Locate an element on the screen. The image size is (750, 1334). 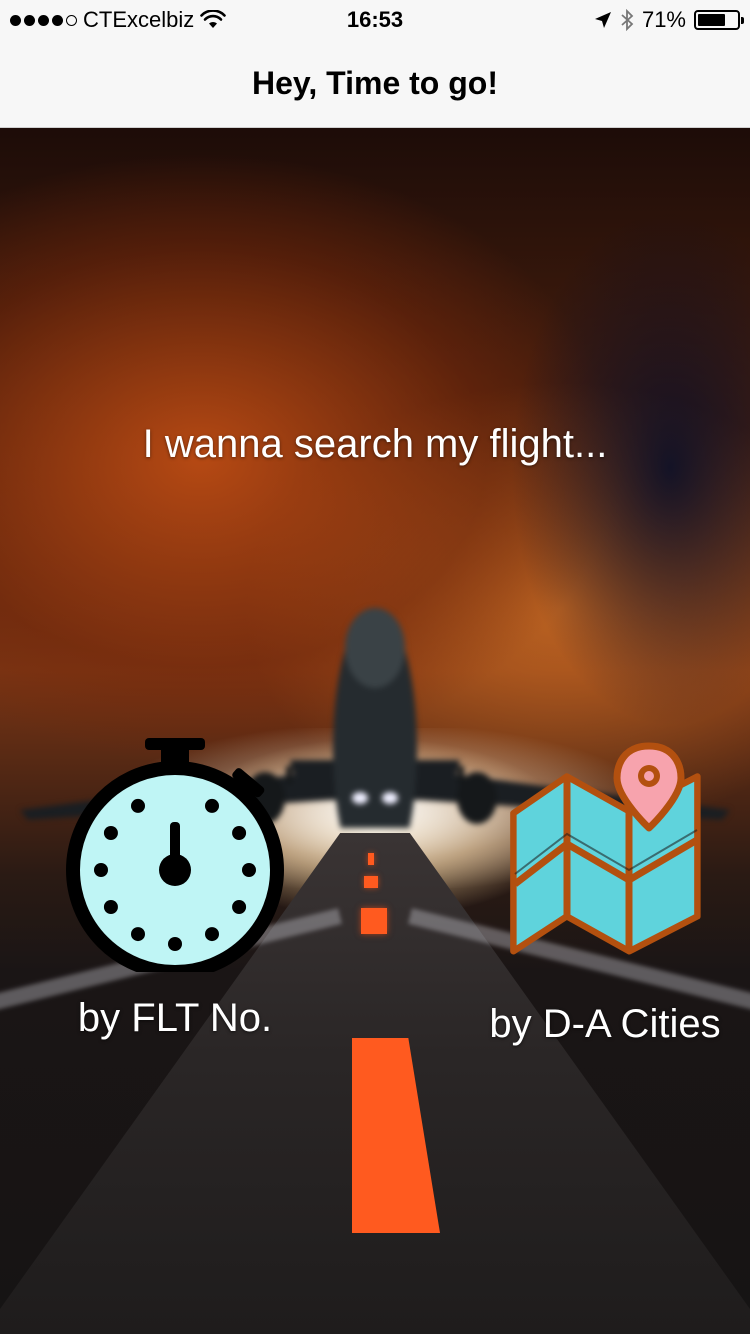
status-bar: CTExcelbiz 16:53 71% is located at coordinates (375, 20).